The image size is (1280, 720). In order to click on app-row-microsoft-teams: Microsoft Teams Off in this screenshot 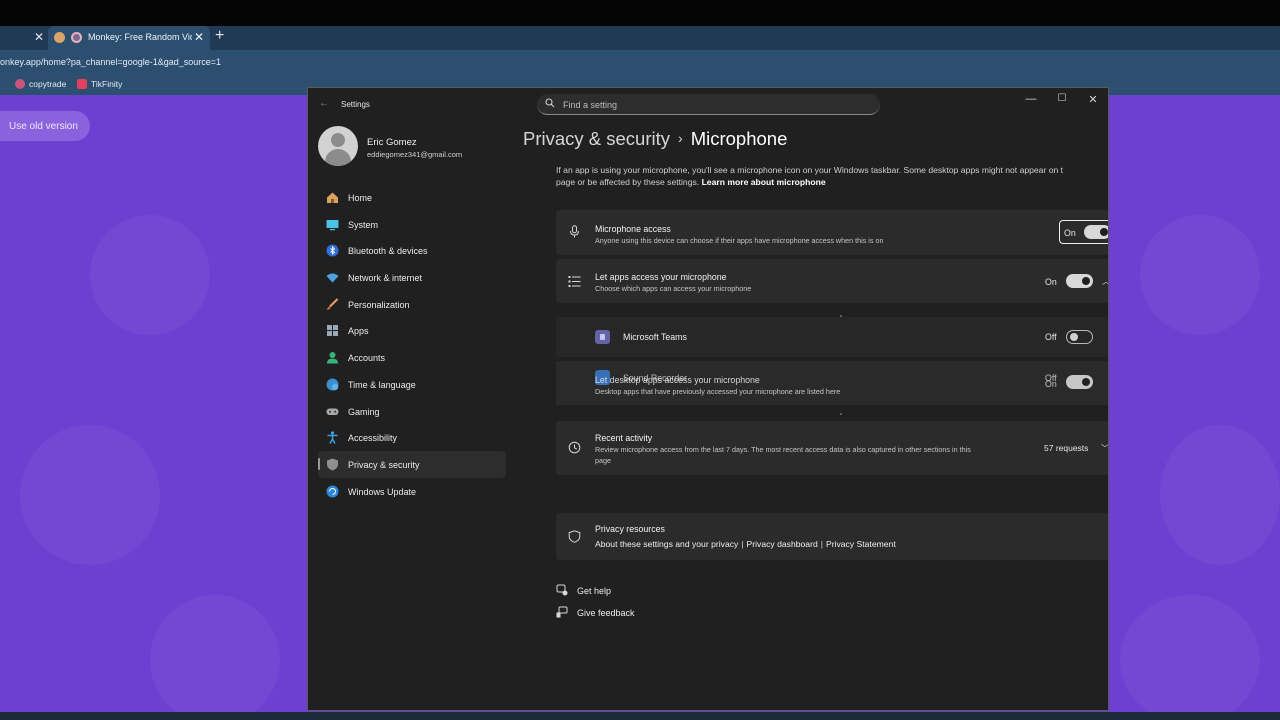, I will do `click(832, 337)`.